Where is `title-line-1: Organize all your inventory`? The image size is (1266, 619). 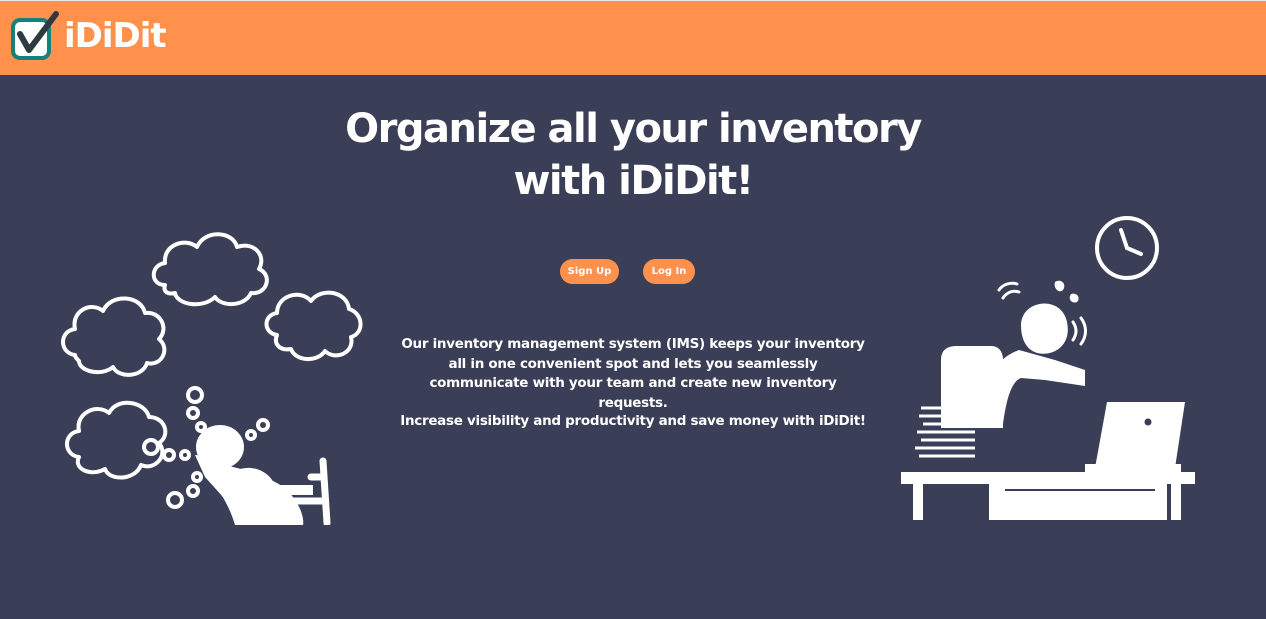
title-line-1: Organize all your inventory is located at coordinates (633, 129).